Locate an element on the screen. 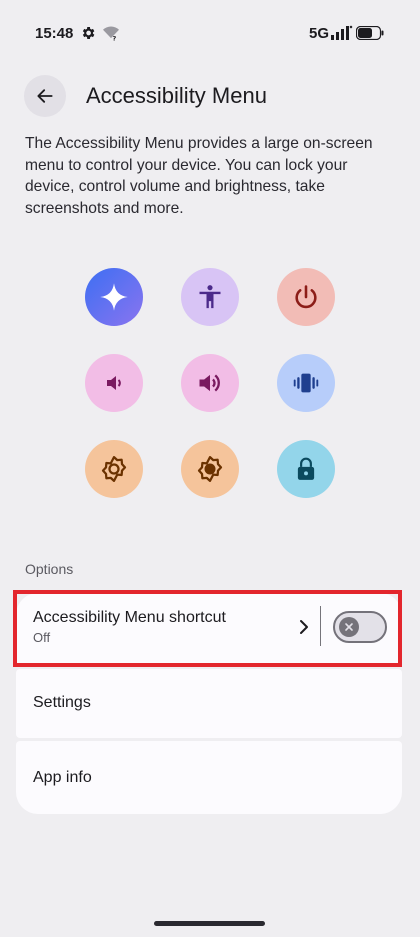 Image resolution: width=420 pixels, height=937 pixels. options-section-label: Options is located at coordinates (49, 569).